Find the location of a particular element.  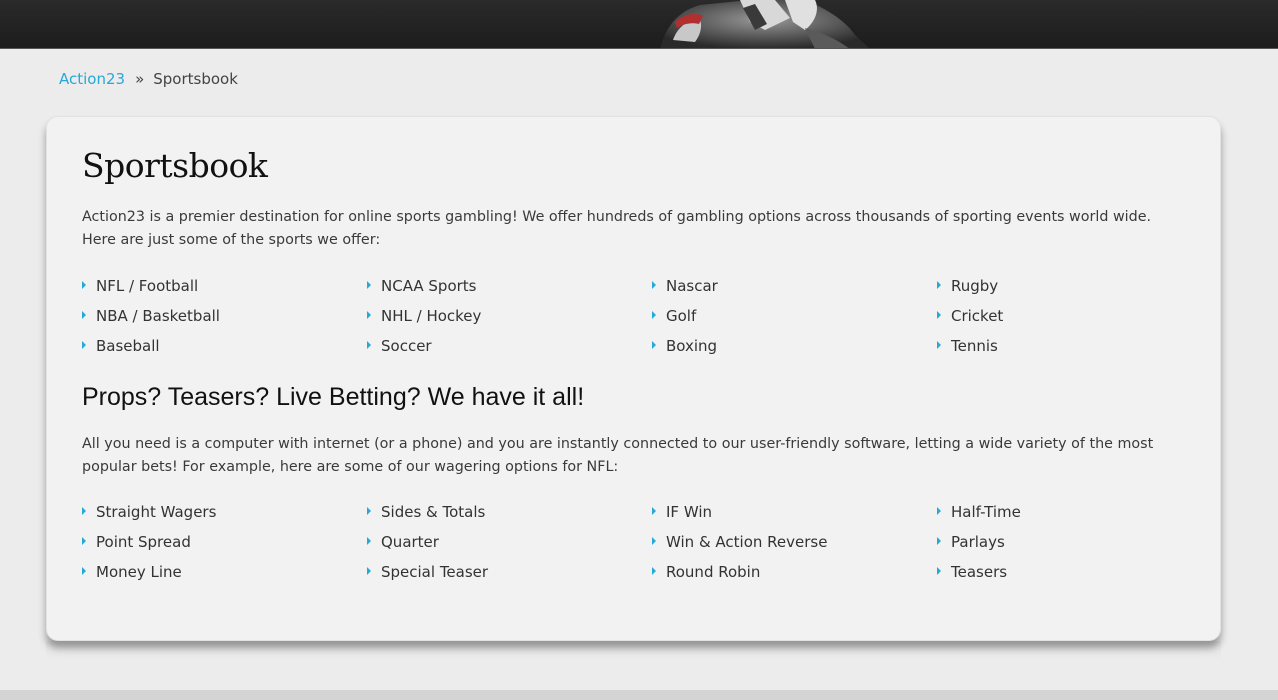

sport-list-item: NFL / Football is located at coordinates (224, 286).